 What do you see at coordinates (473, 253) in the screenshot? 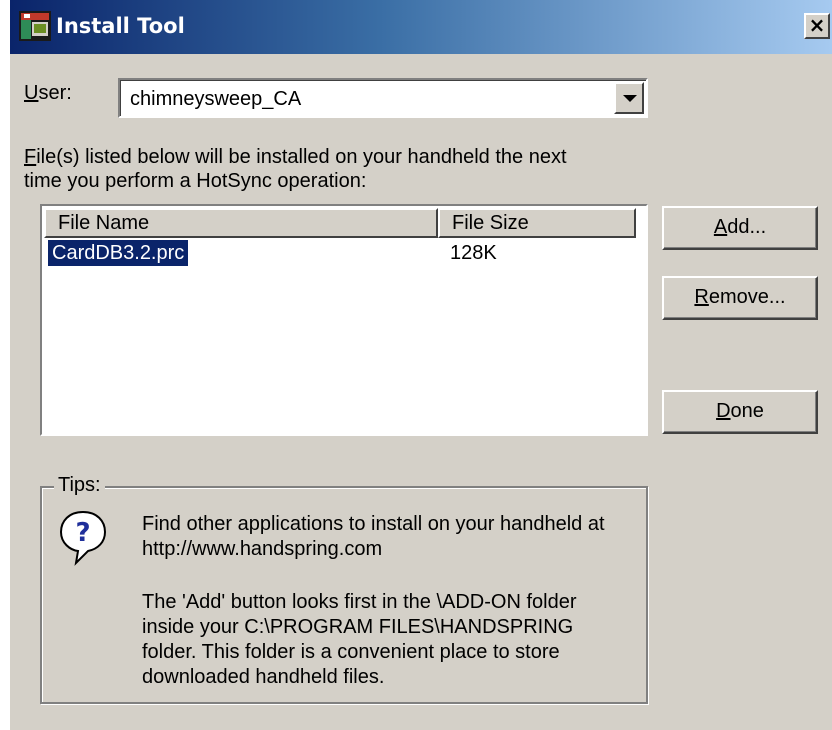
I see `file-size-cell: 128K` at bounding box center [473, 253].